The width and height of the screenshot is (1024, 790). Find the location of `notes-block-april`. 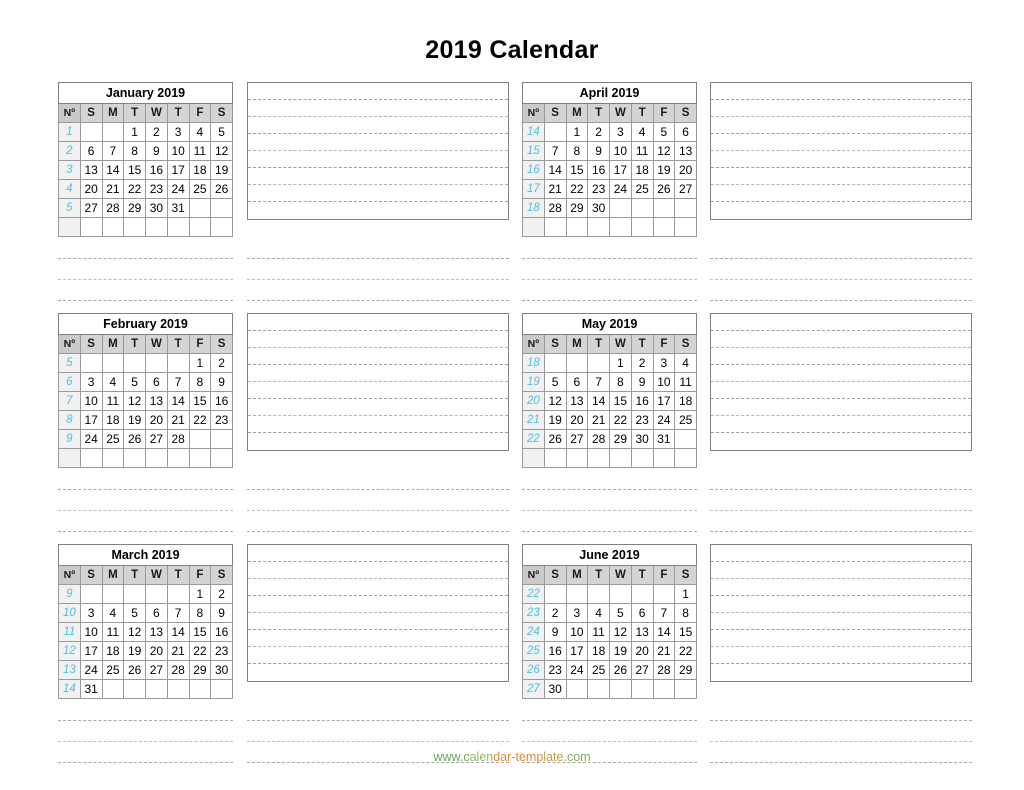

notes-block-april is located at coordinates (841, 159).